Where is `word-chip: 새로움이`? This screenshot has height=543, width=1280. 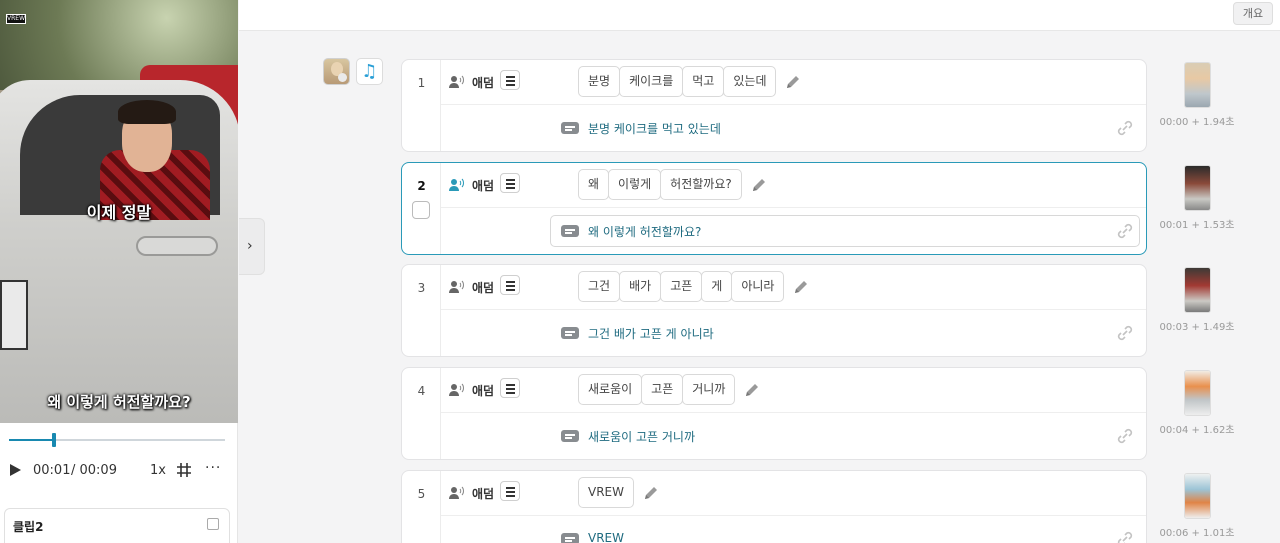
word-chip: 새로움이 is located at coordinates (610, 389).